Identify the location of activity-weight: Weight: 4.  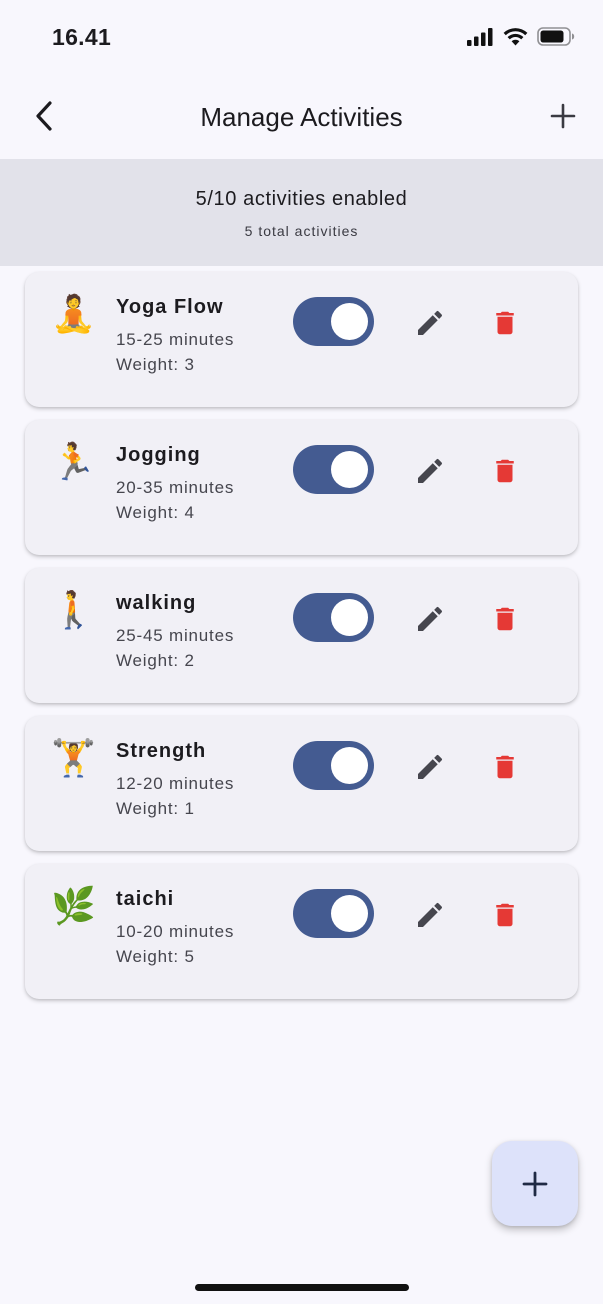
(155, 512).